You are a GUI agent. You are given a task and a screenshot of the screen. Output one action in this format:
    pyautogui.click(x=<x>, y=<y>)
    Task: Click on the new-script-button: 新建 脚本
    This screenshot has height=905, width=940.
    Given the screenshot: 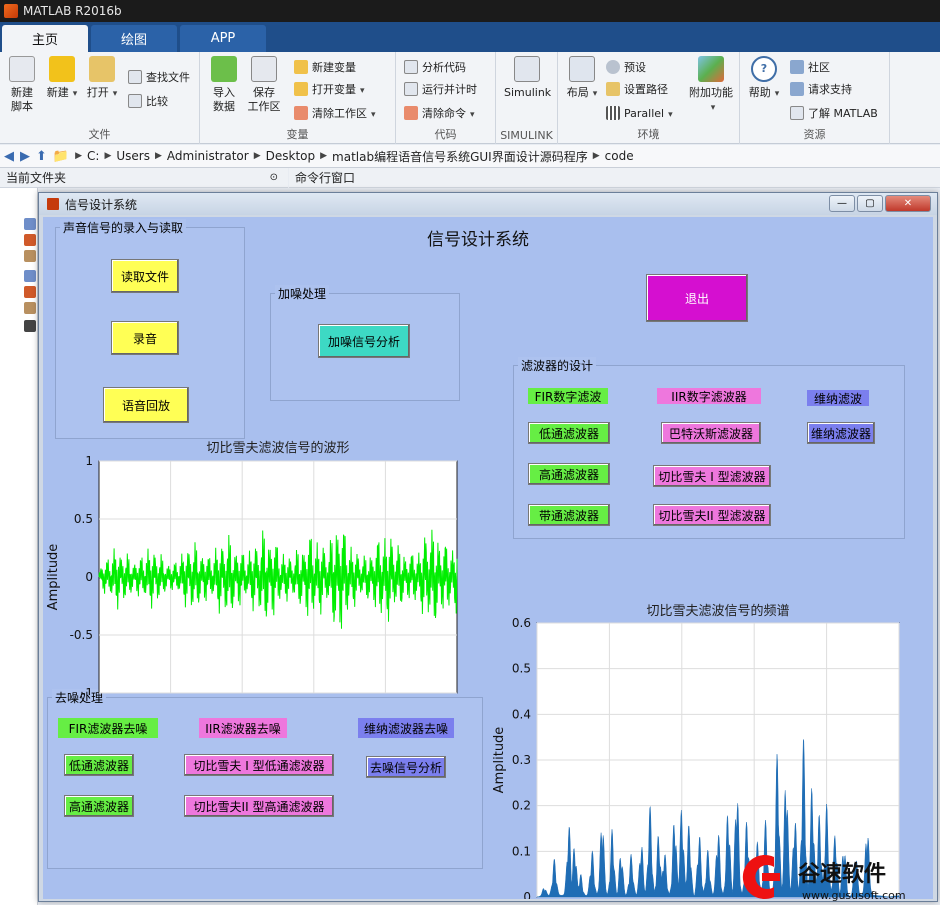 What is the action you would take?
    pyautogui.click(x=22, y=85)
    